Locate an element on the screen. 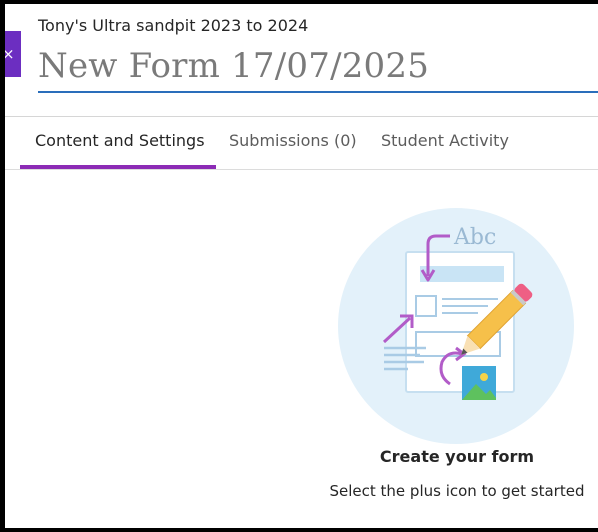  tabs-bottom-border is located at coordinates (301, 169).